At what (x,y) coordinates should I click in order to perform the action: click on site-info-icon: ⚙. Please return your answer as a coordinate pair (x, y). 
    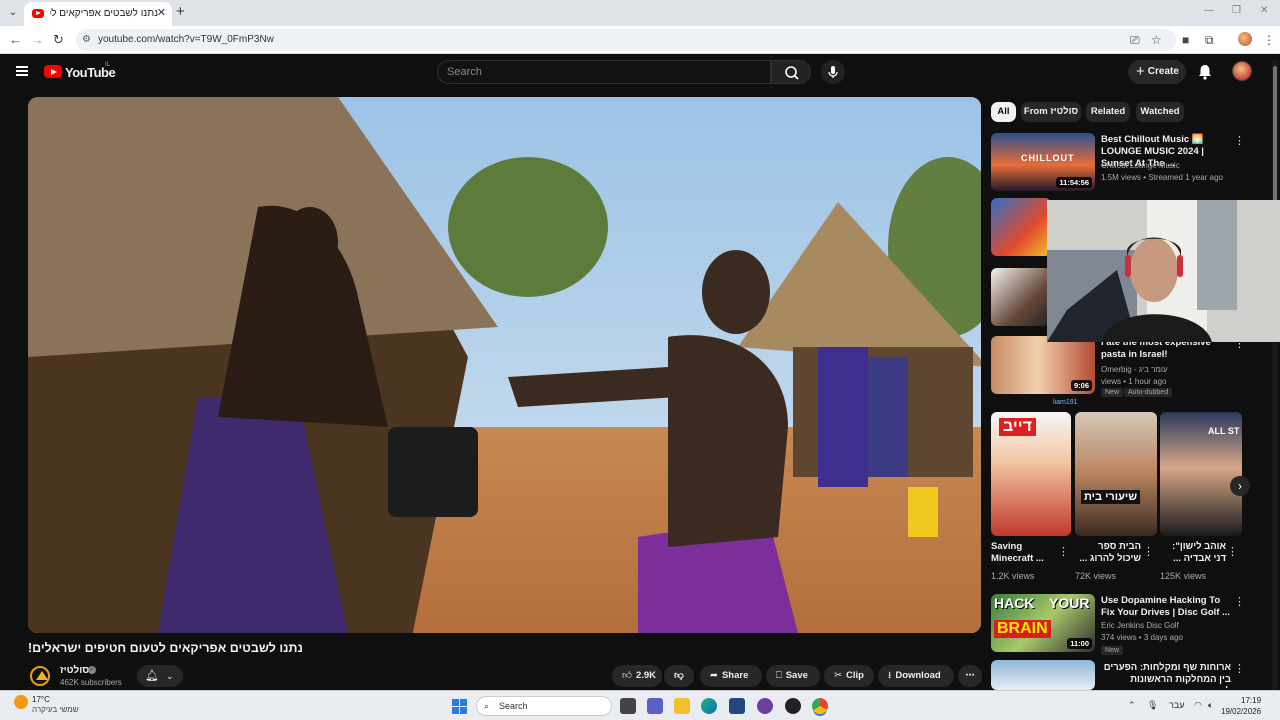
    Looking at the image, I should click on (86, 39).